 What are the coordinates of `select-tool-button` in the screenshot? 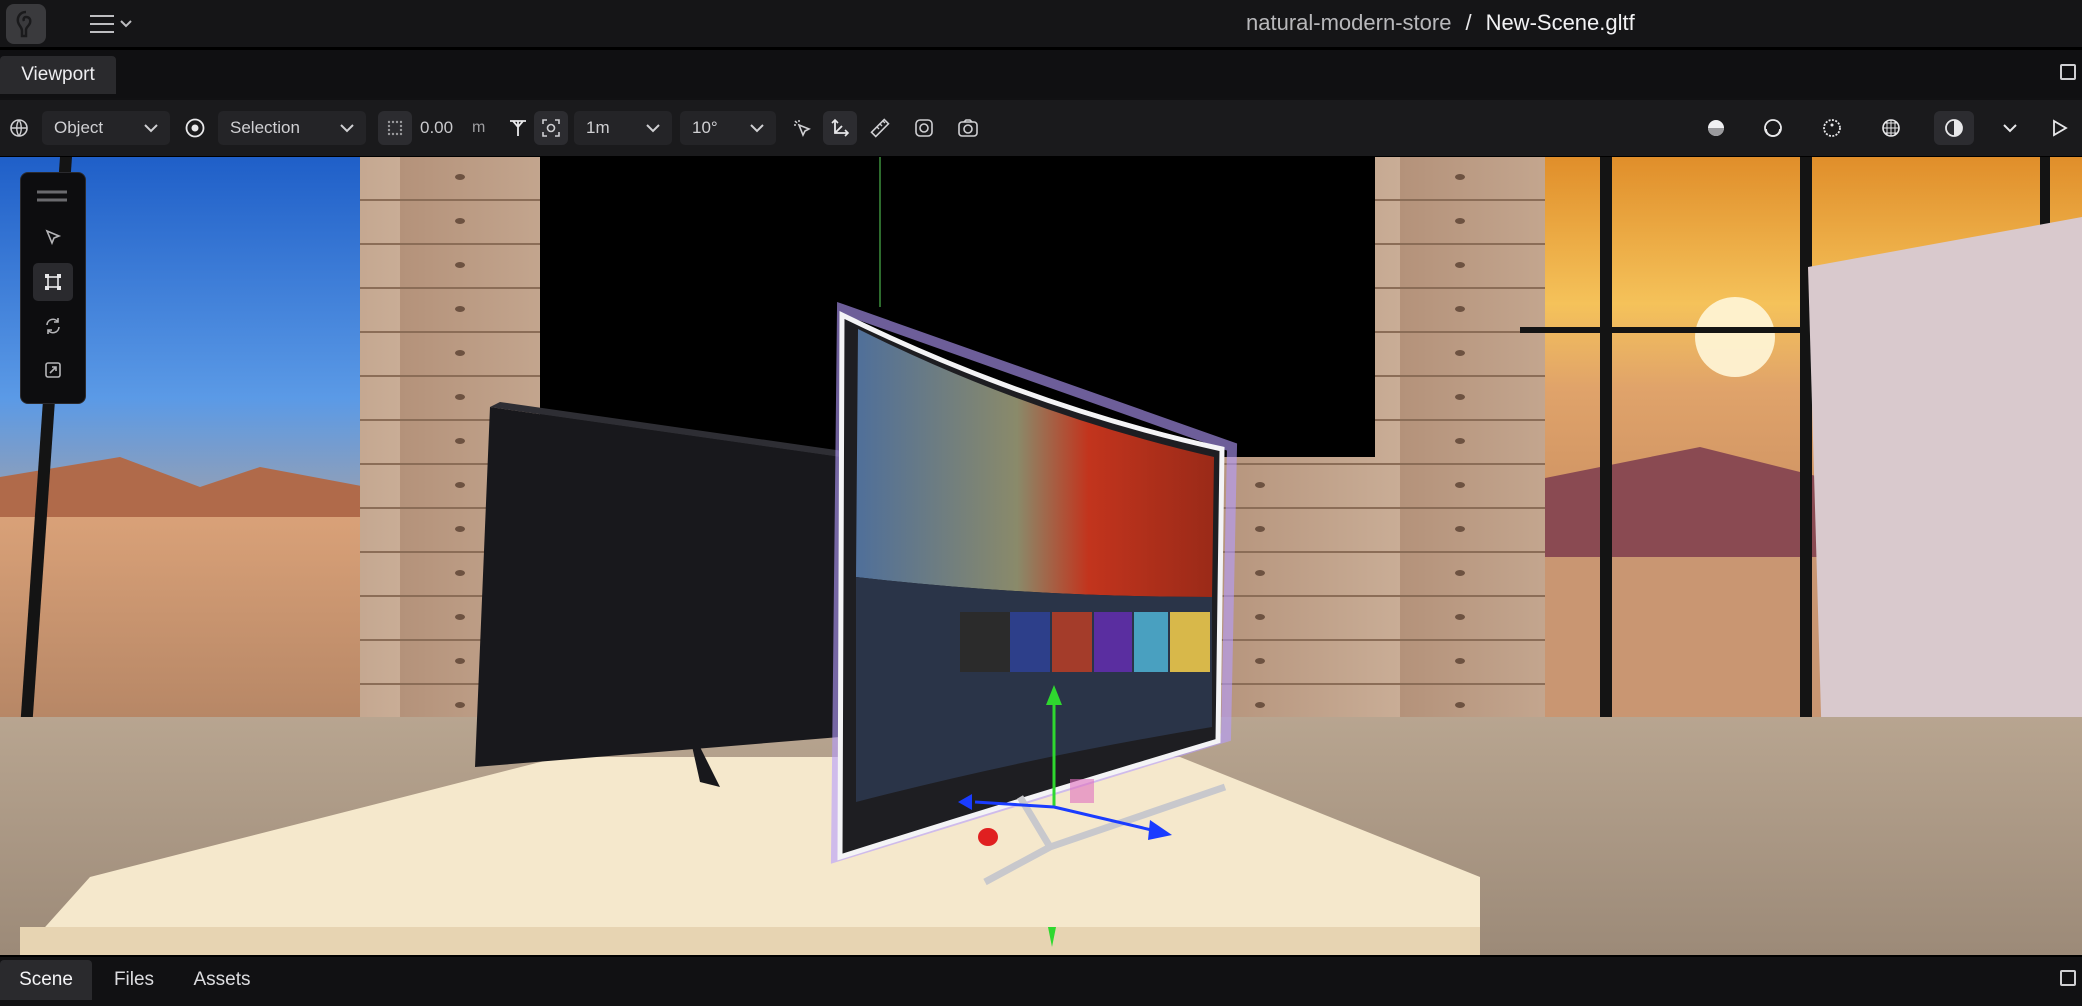 It's located at (53, 238).